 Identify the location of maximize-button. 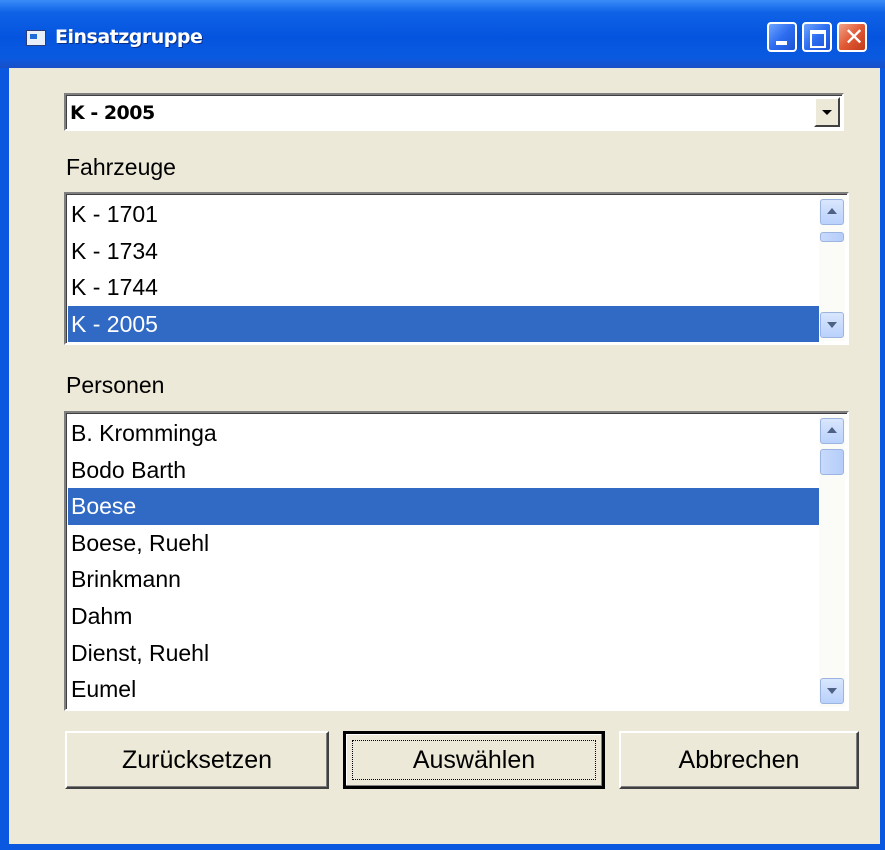
(817, 37).